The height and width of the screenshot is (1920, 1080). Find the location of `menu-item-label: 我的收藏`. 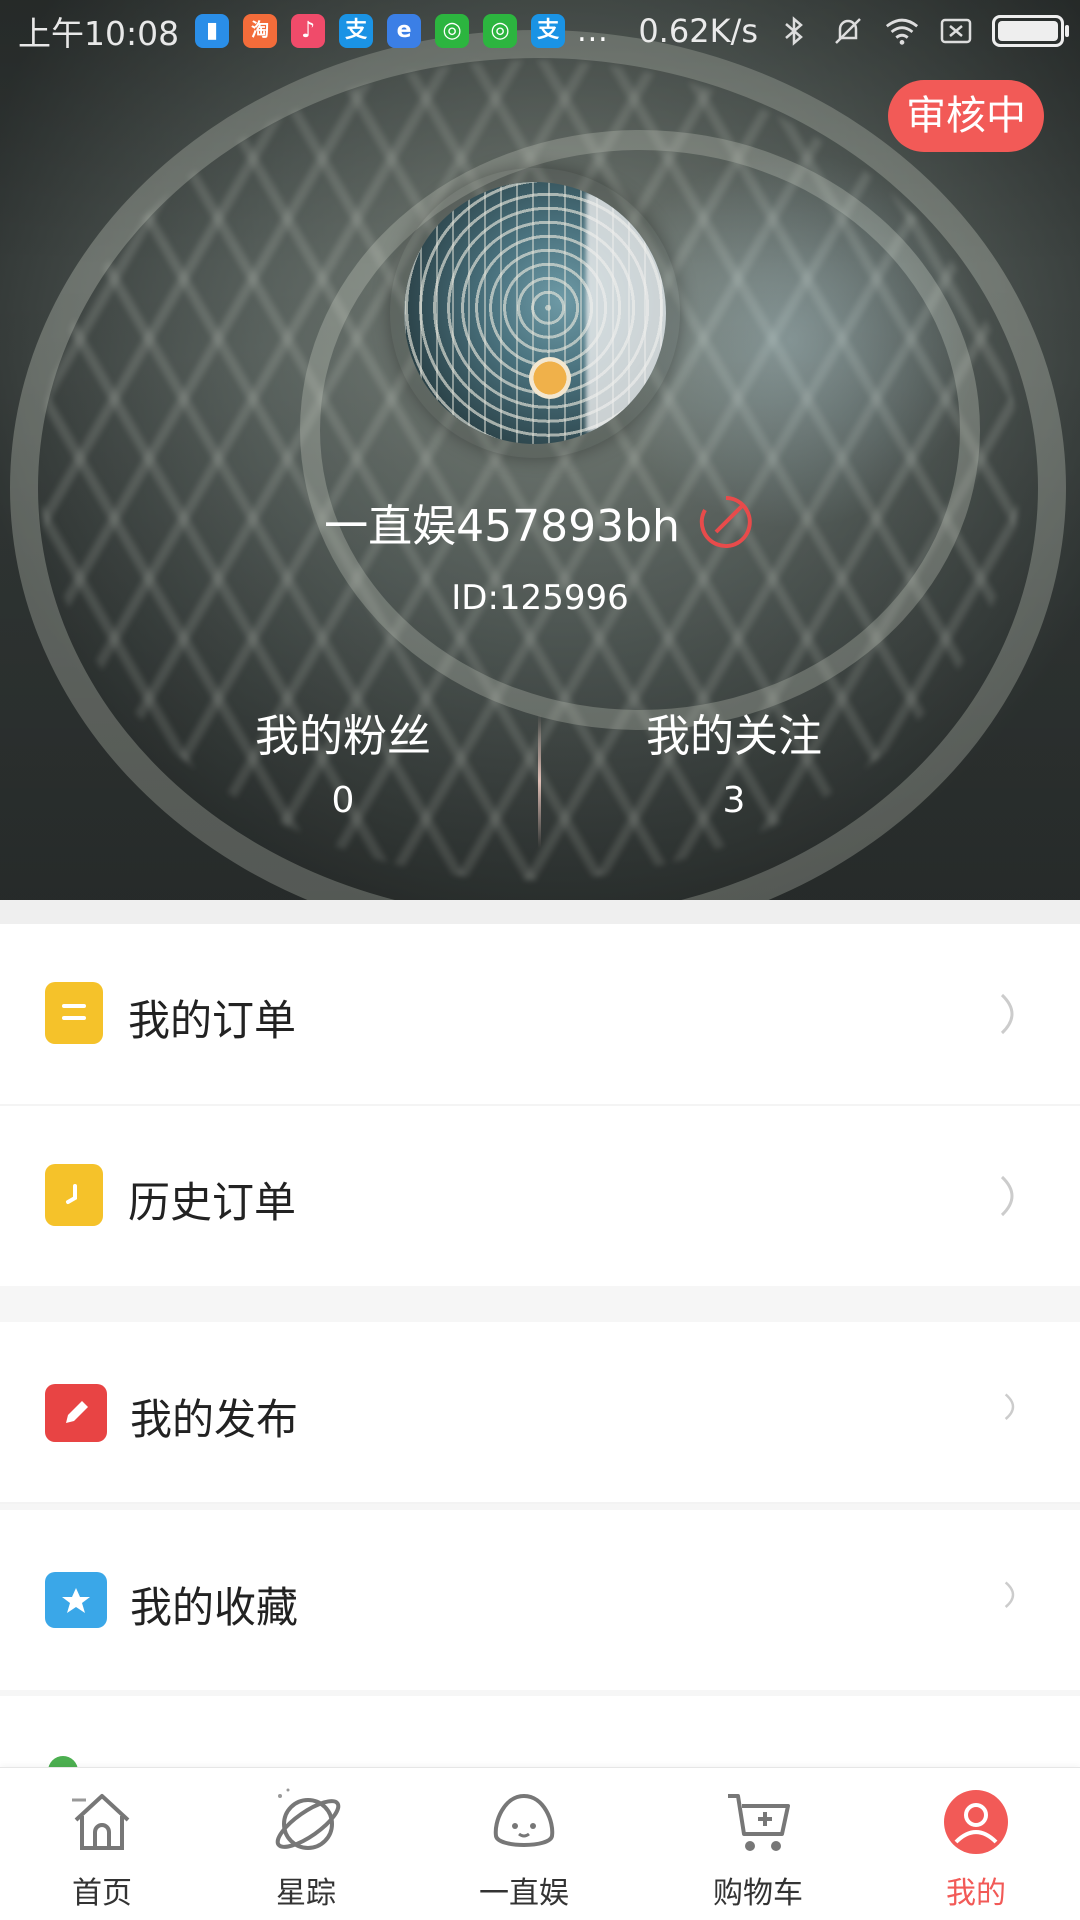

menu-item-label: 我的收藏 is located at coordinates (214, 1607).